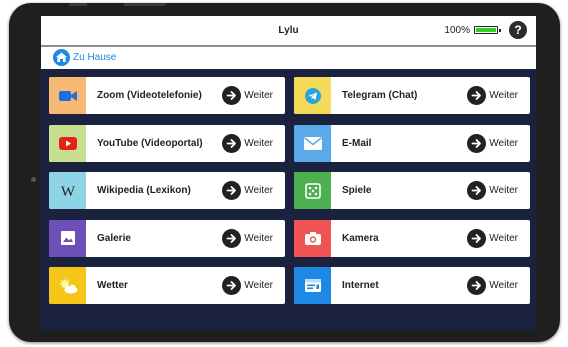 The image size is (568, 347). I want to click on internet-icon, so click(312, 285).